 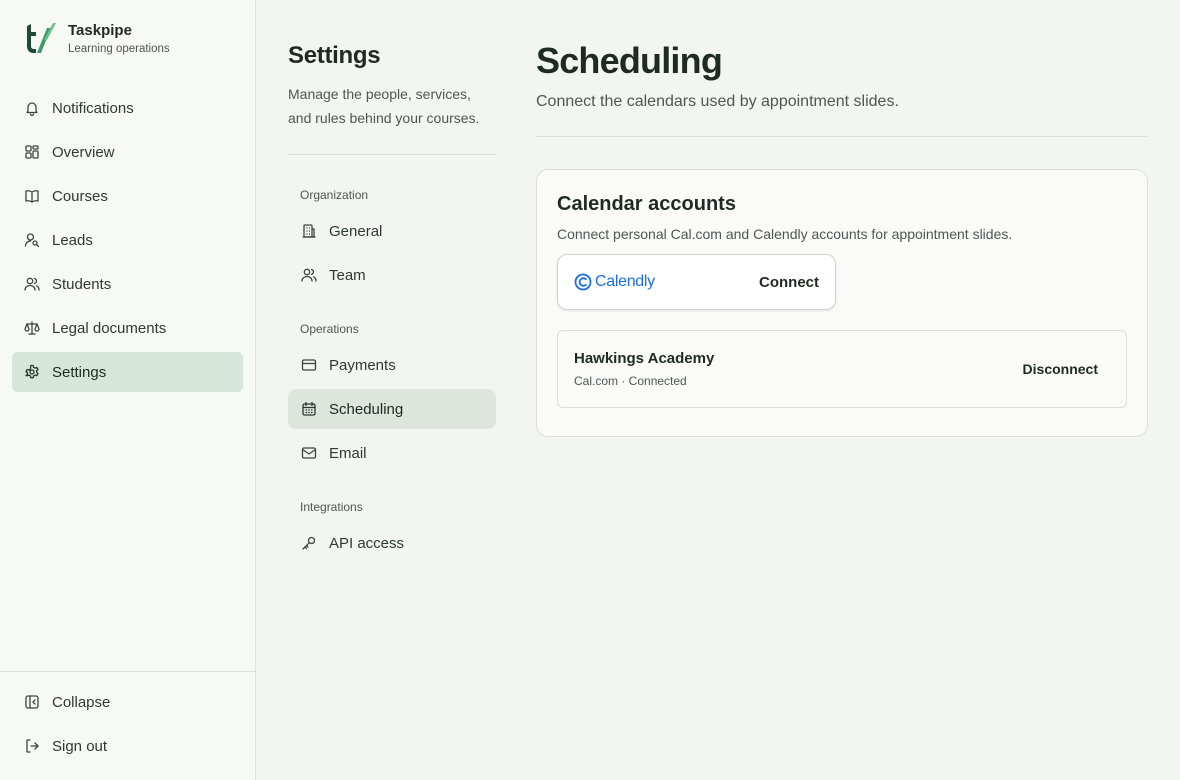 I want to click on nav-item-students: Students, so click(x=127, y=284).